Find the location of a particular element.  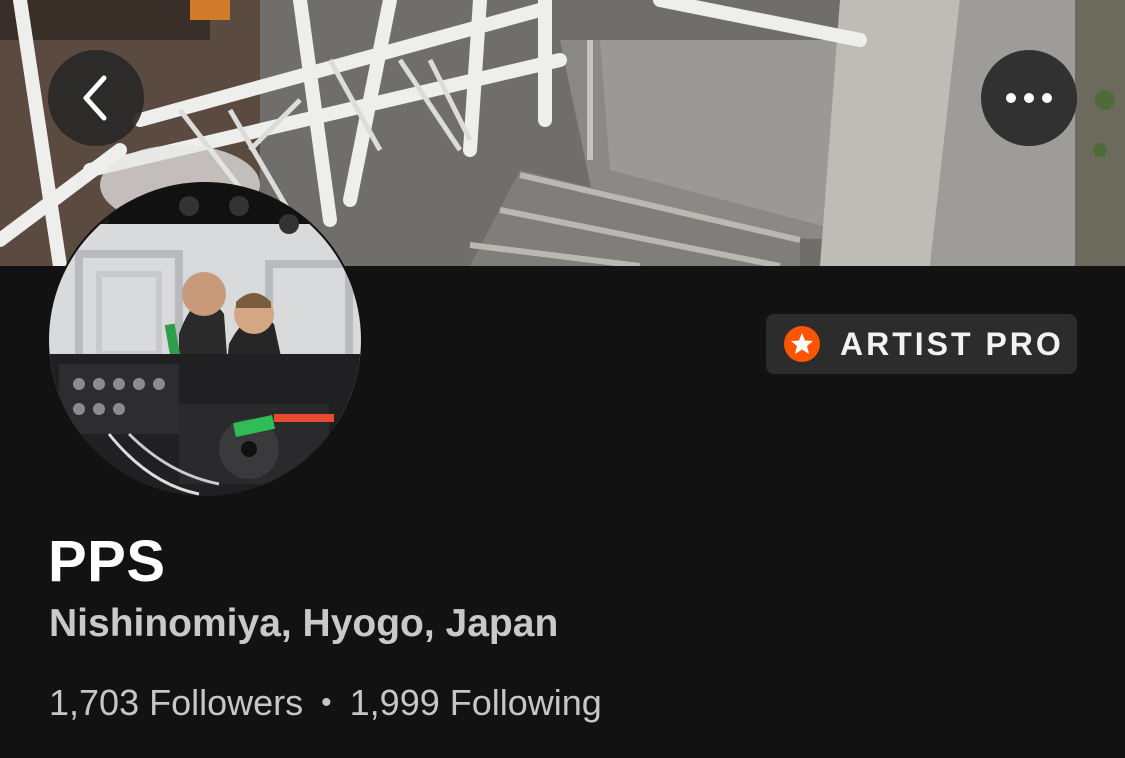

avatar is located at coordinates (205, 340).